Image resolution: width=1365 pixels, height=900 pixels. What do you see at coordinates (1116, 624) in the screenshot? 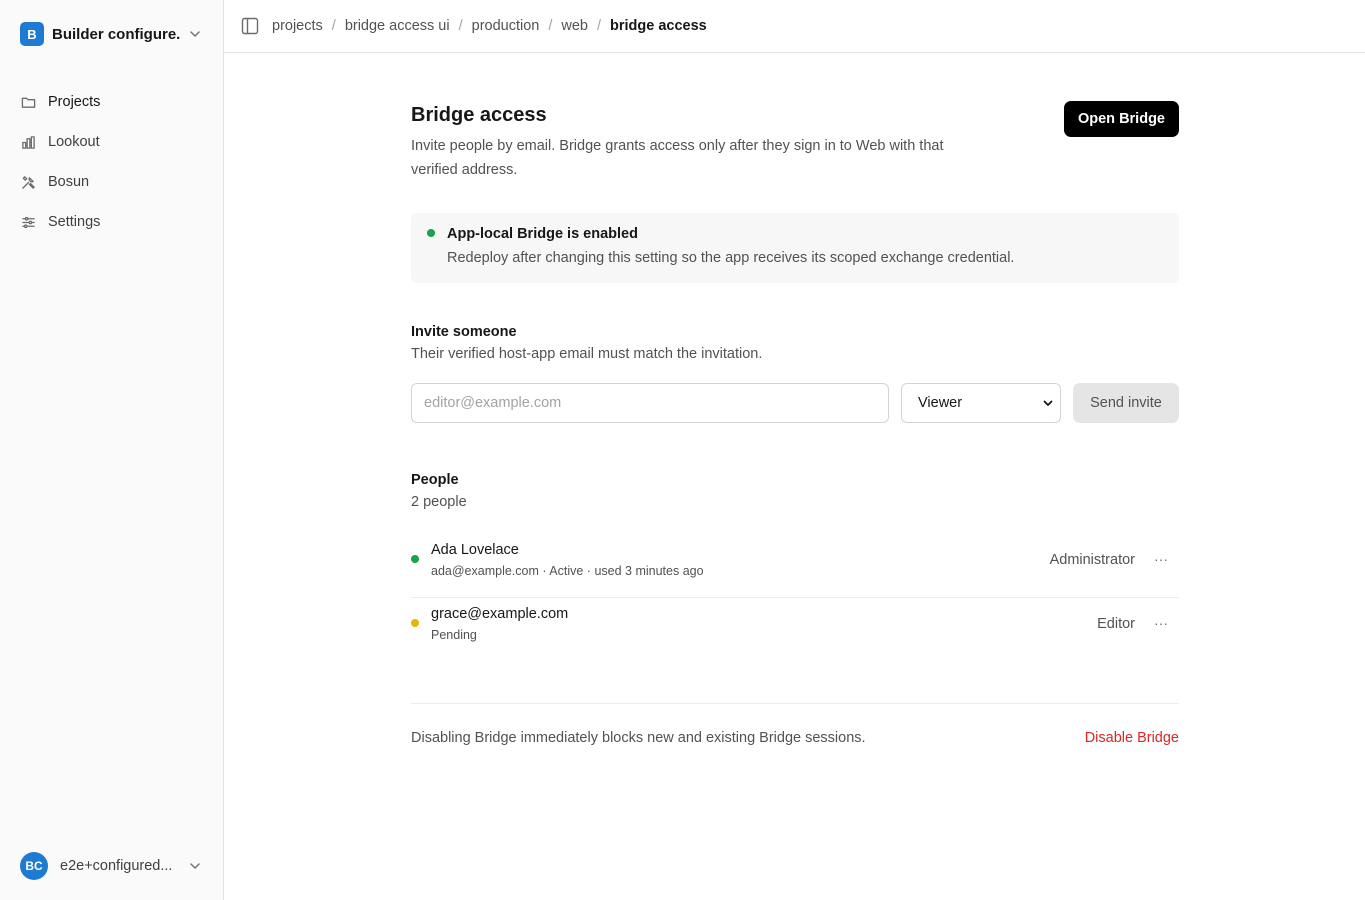
I see `person-role: Editor` at bounding box center [1116, 624].